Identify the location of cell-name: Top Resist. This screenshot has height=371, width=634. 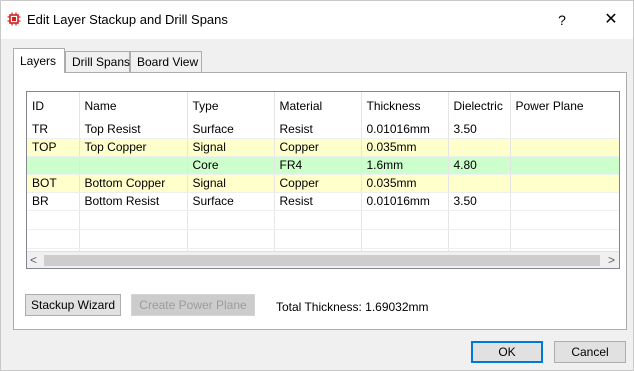
(133, 129).